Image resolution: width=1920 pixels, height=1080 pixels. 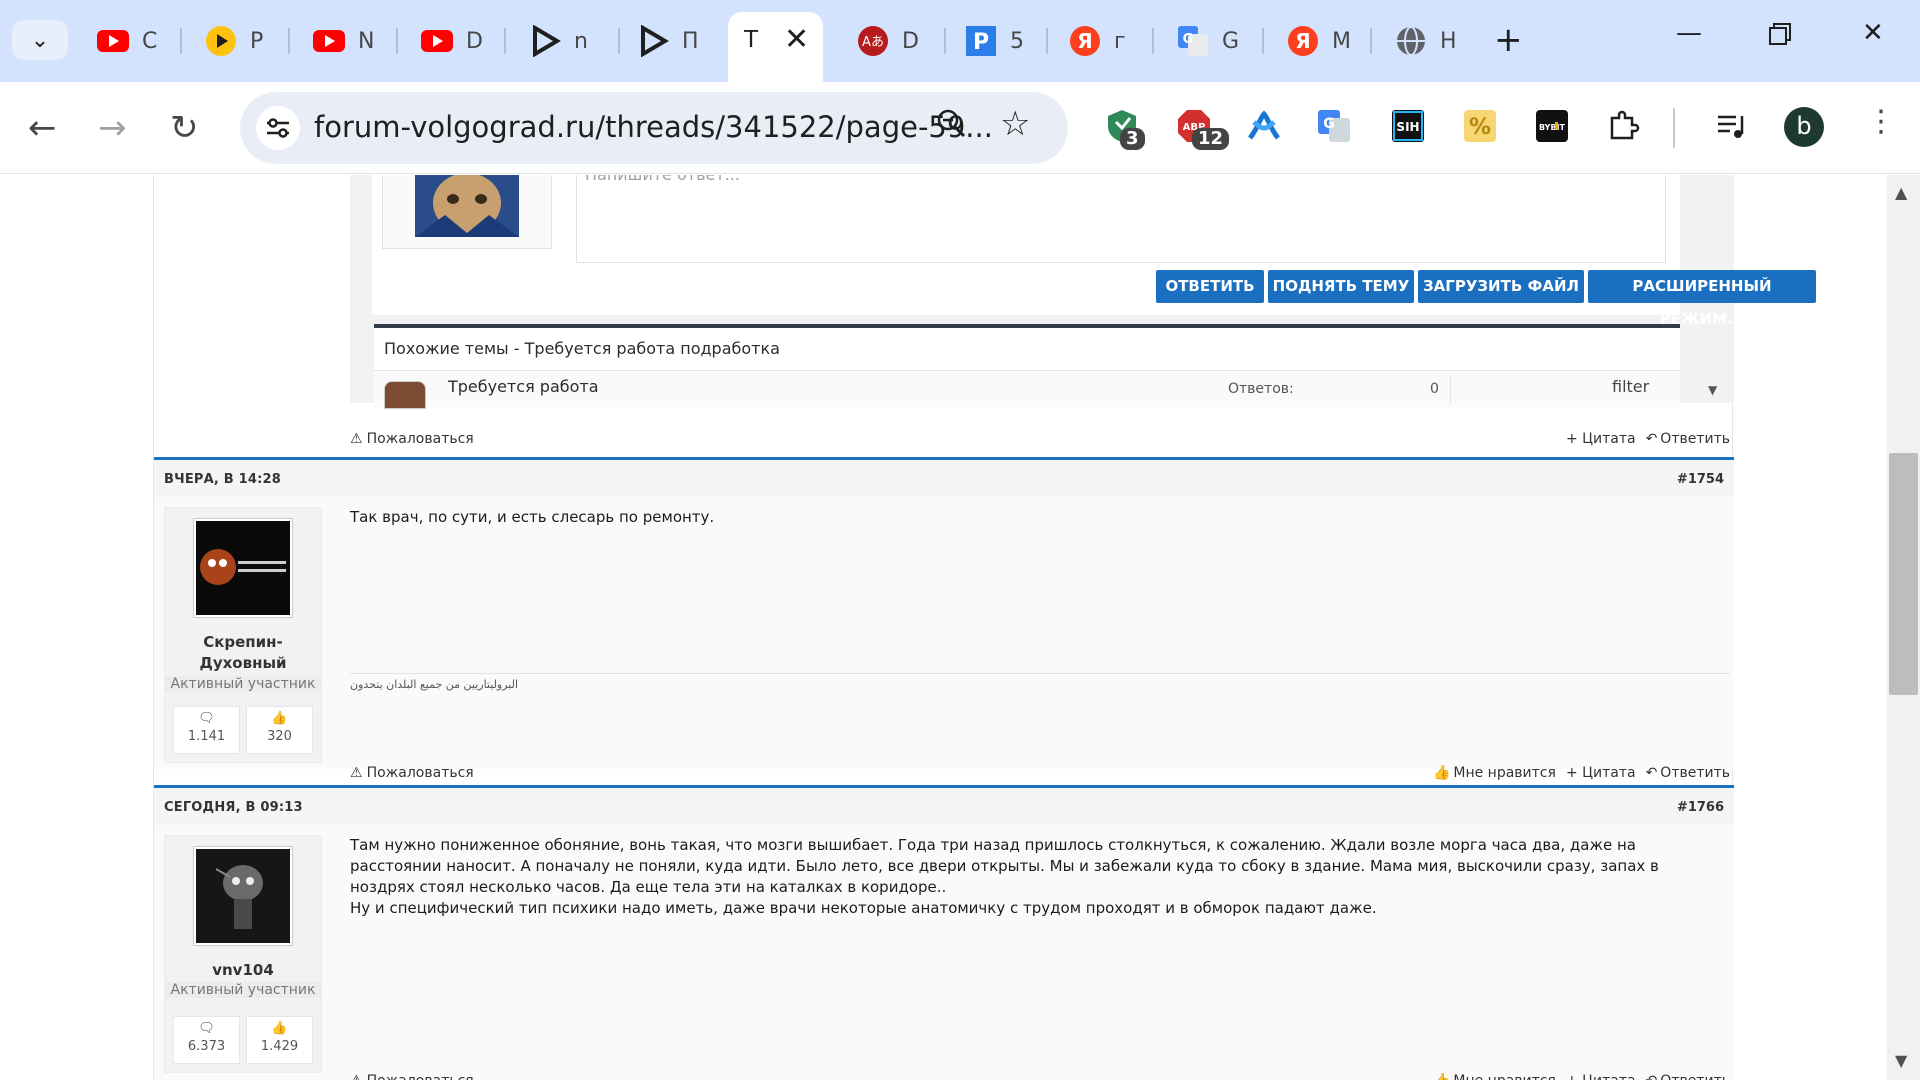 I want to click on translate-red-icon: Aあ, so click(x=873, y=41).